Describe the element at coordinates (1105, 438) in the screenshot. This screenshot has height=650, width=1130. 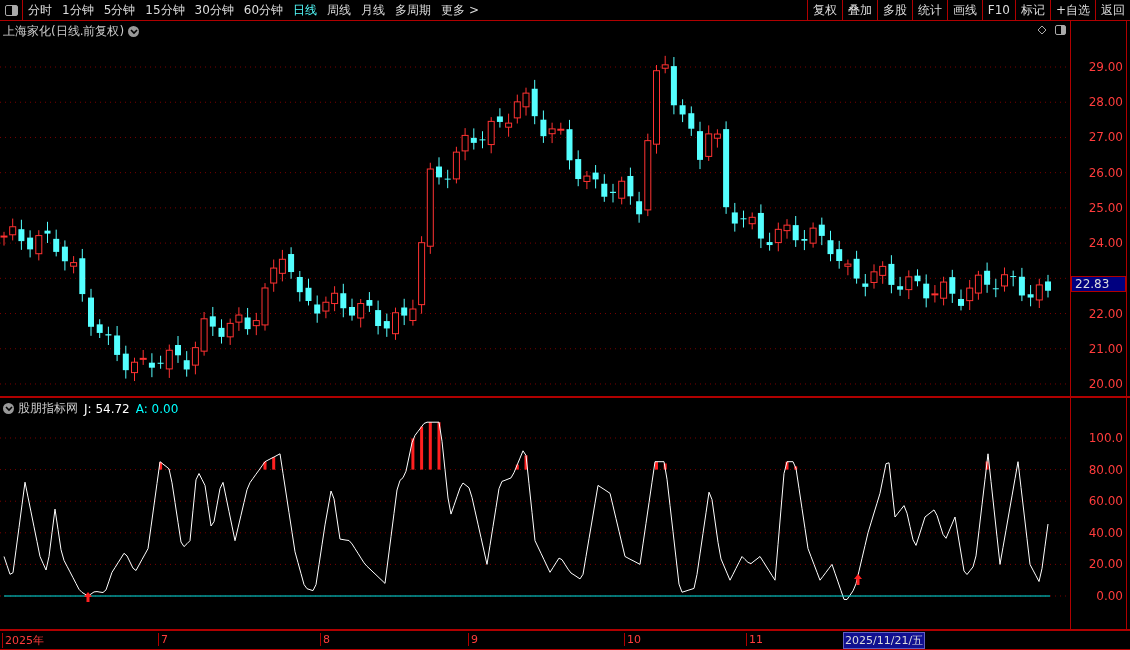
I see `indicator-tick: 100.0` at that location.